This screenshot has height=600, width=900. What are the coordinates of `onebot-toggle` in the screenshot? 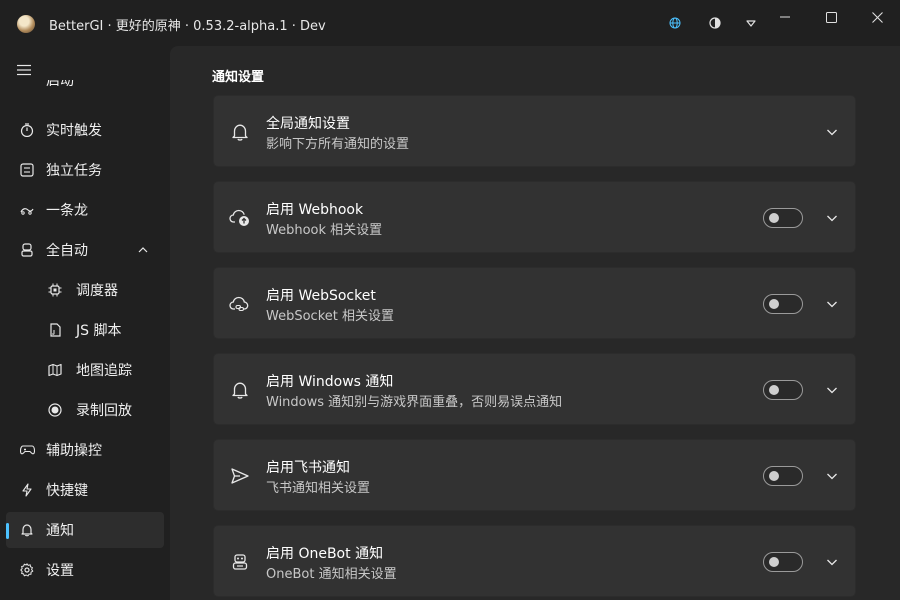 It's located at (783, 562).